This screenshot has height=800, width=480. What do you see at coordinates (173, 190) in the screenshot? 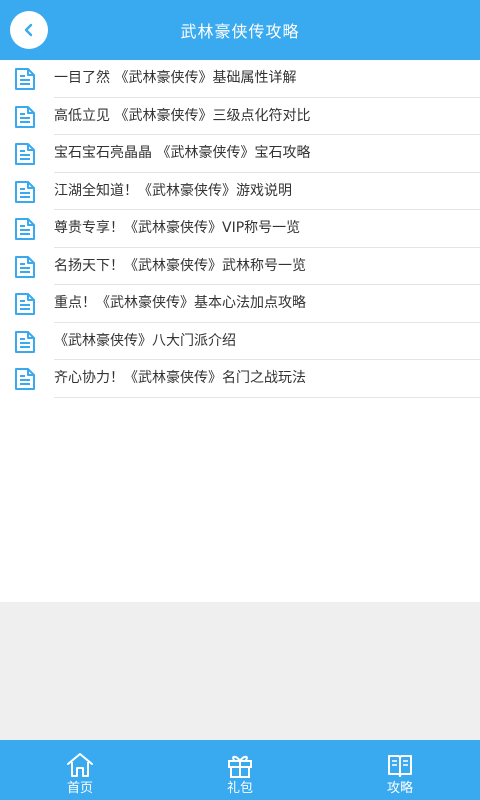
I see `list-item-title: 江湖全知道！《武林豪侠传》游戏说明` at bounding box center [173, 190].